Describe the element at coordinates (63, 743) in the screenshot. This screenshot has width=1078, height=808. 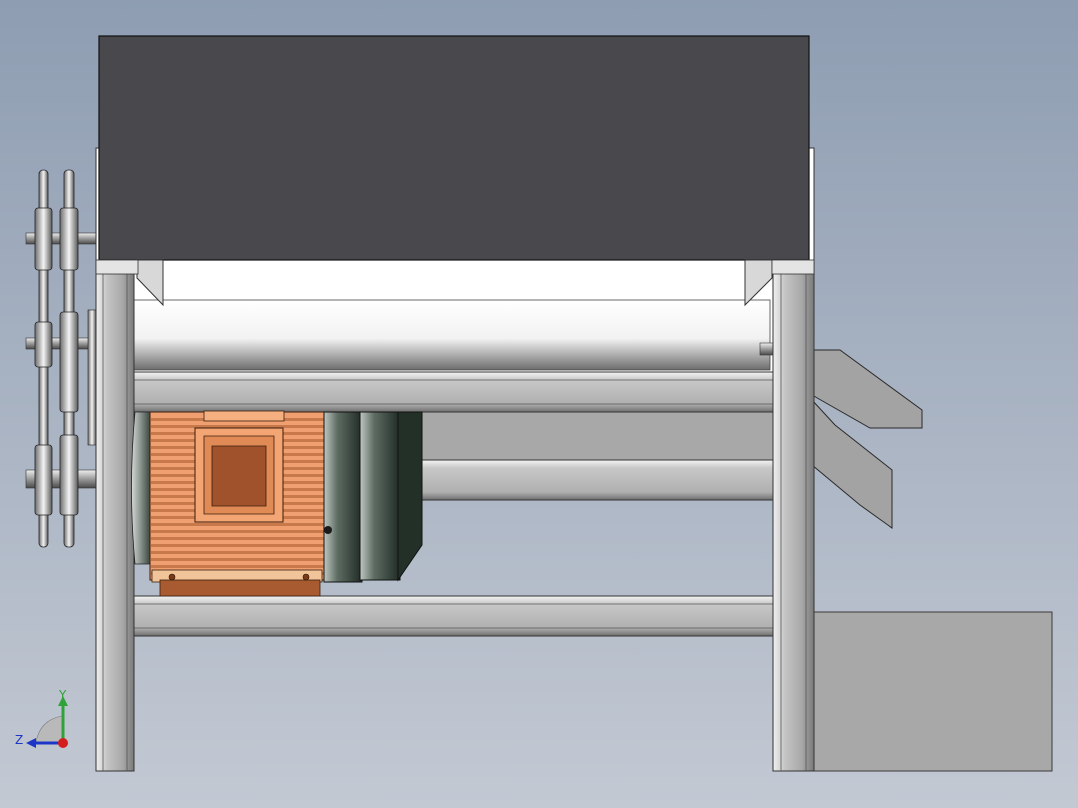
I see `triad-x-axis` at that location.